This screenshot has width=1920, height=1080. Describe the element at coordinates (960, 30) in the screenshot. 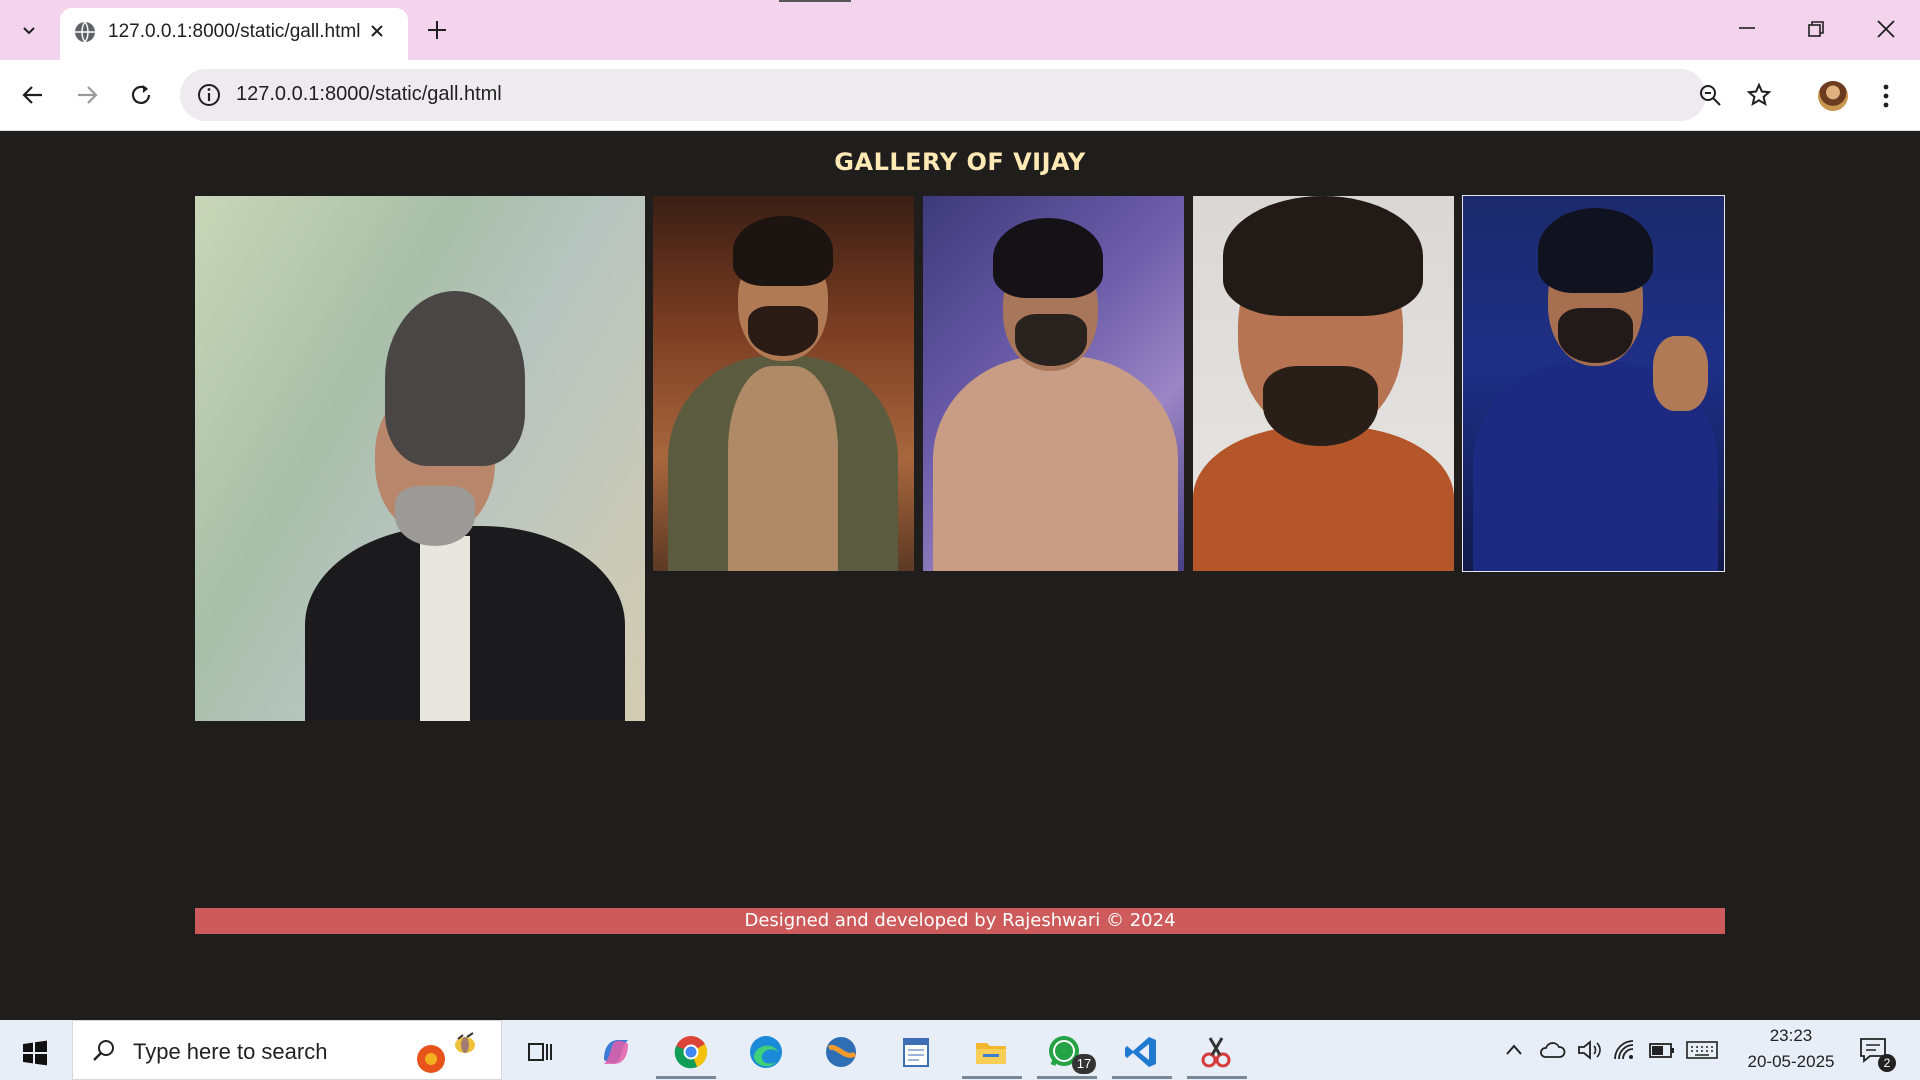

I see `browser-tab-strip: 127.0.0.1:8000/static/gall.html` at that location.